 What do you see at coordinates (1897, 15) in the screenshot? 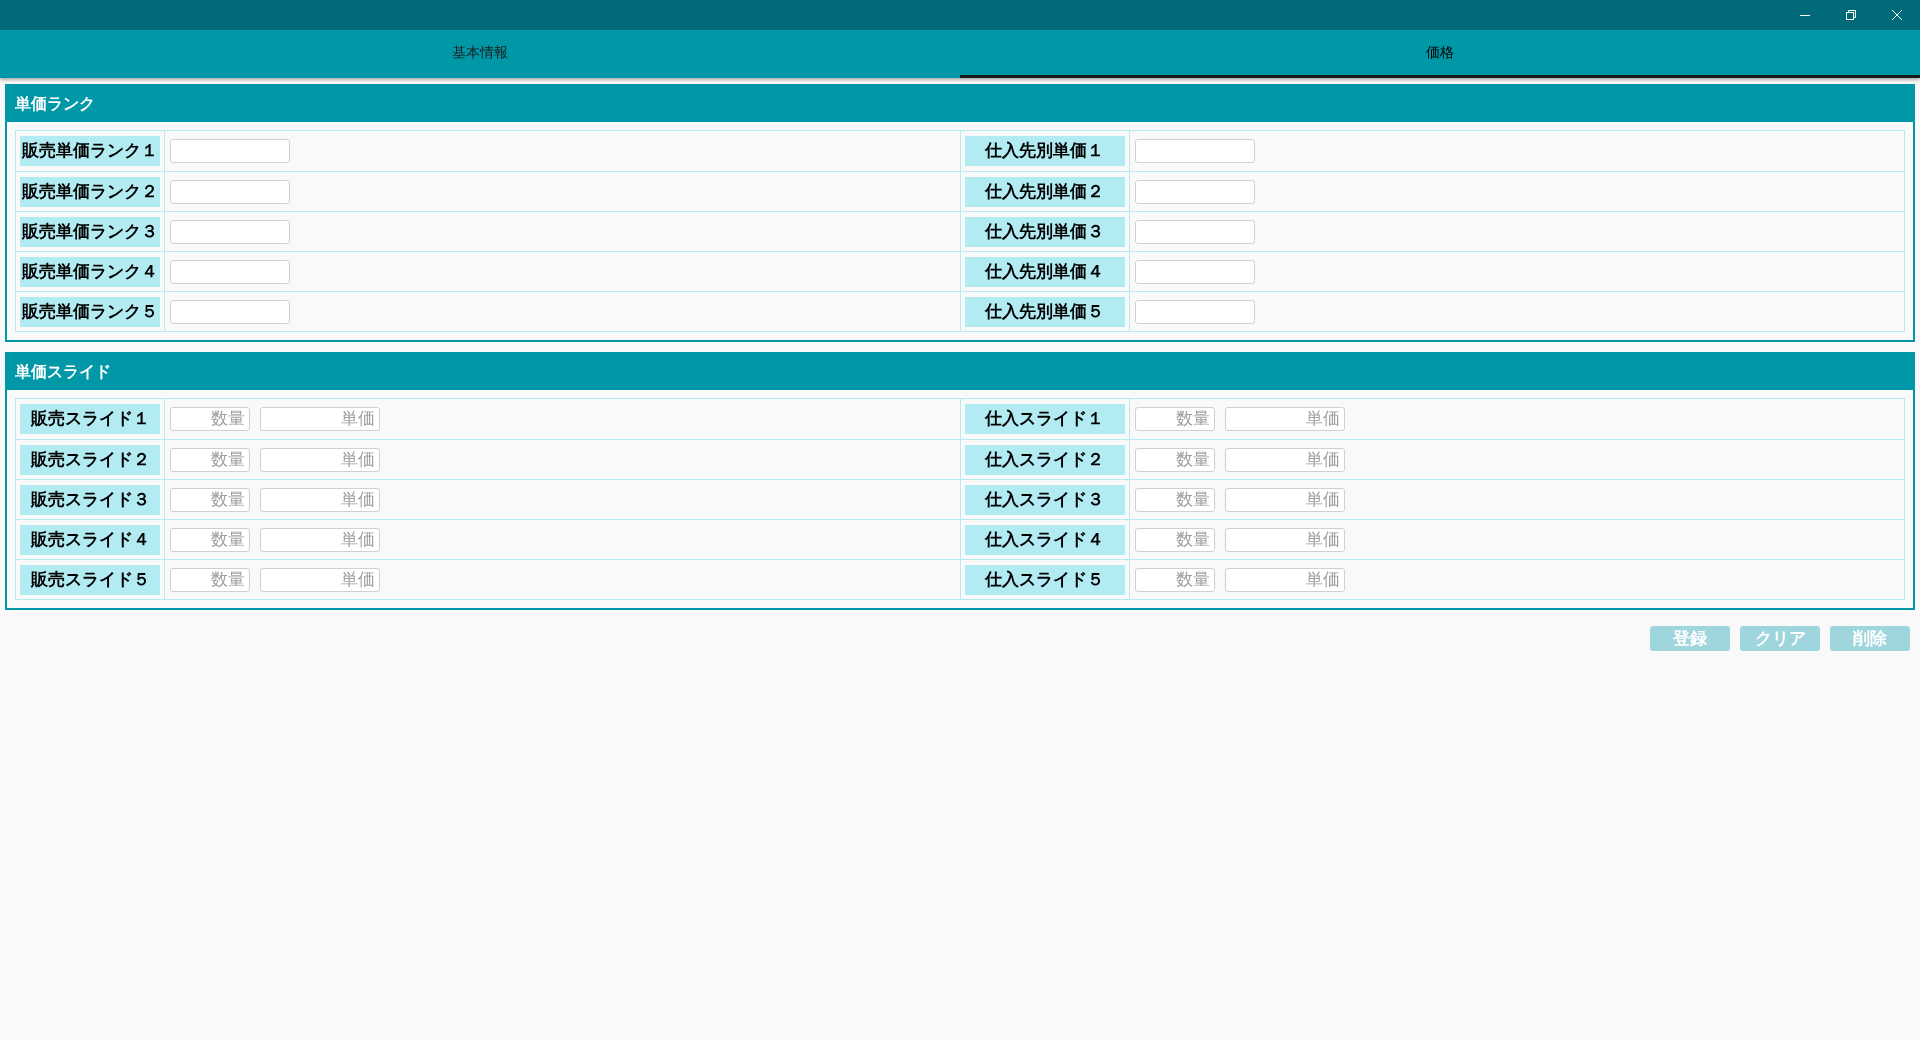
I see `close-icon` at bounding box center [1897, 15].